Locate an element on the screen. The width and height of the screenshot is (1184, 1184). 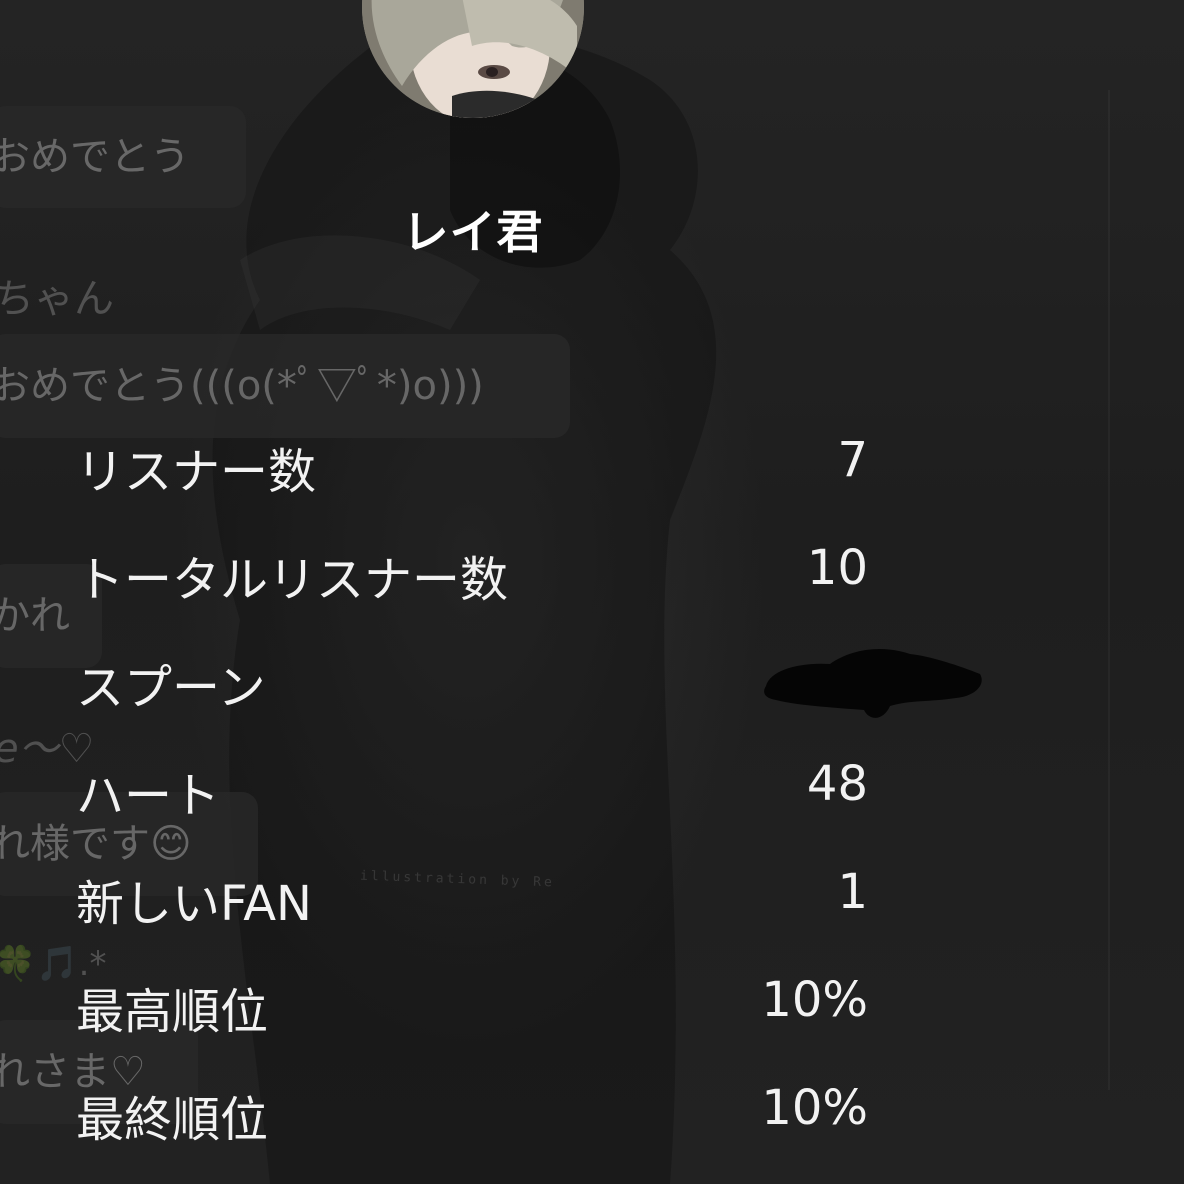
dj-avatar is located at coordinates (473, 59).